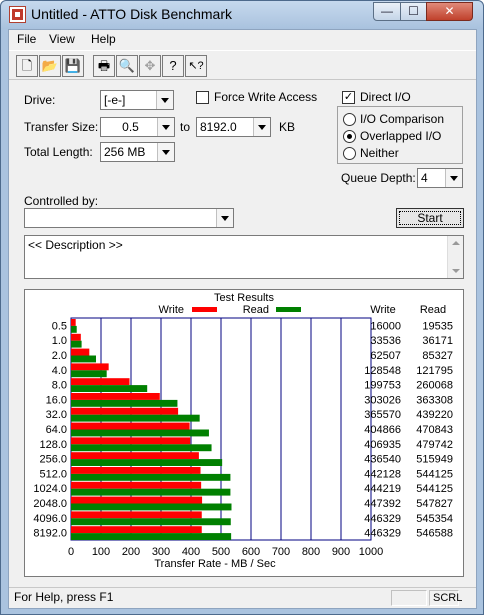  Describe the element at coordinates (62, 39) in the screenshot. I see `menu-view: View` at that location.